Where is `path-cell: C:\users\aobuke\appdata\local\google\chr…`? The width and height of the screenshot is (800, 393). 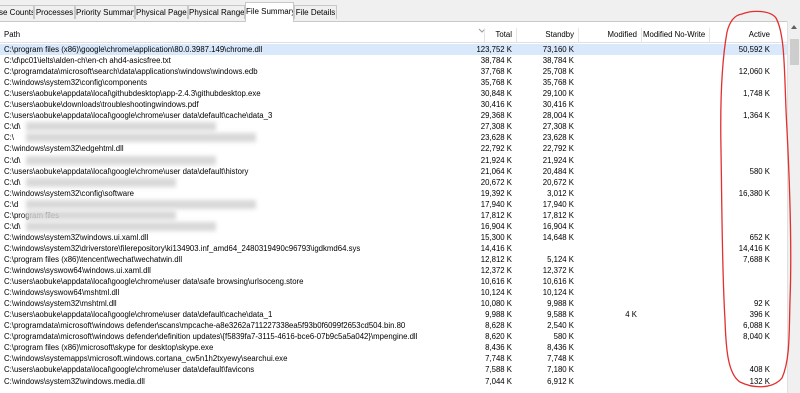 path-cell: C:\users\aobuke\appdata\local\google\chr… is located at coordinates (138, 315).